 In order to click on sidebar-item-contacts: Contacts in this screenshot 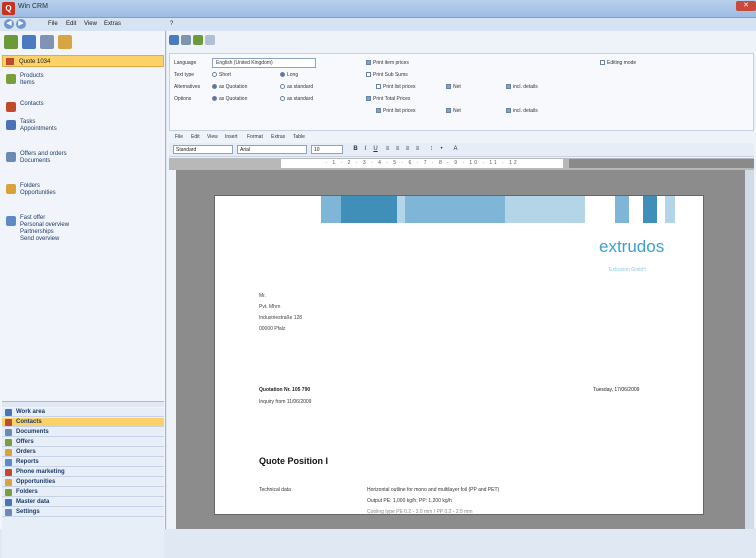, I will do `click(85, 108)`.